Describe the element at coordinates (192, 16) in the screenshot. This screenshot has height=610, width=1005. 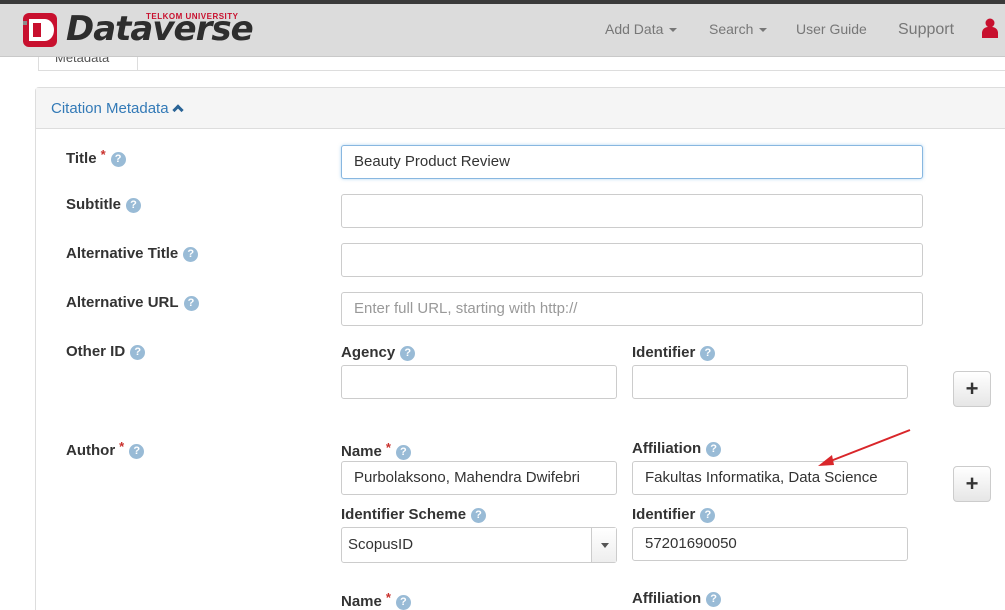
I see `brand-subtitle: TELKOM UNIVERSITY` at that location.